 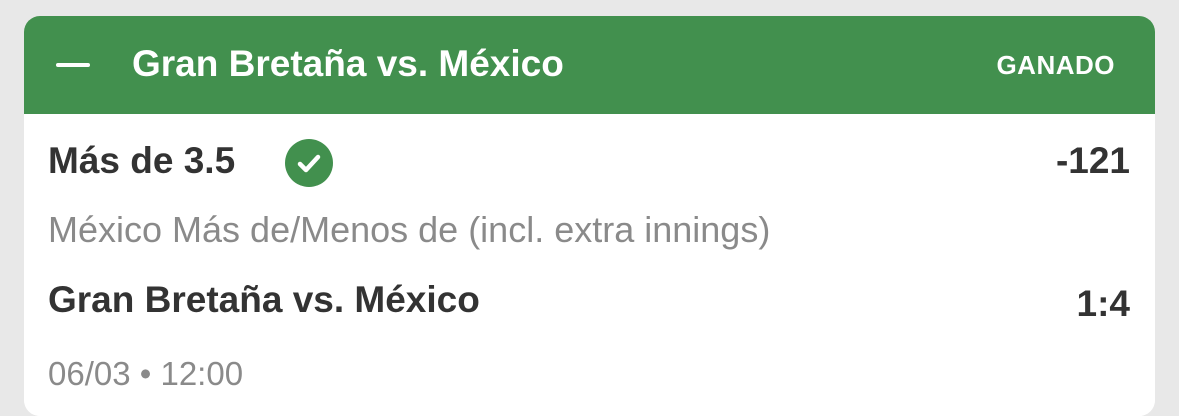 I want to click on minus-icon, so click(x=73, y=65).